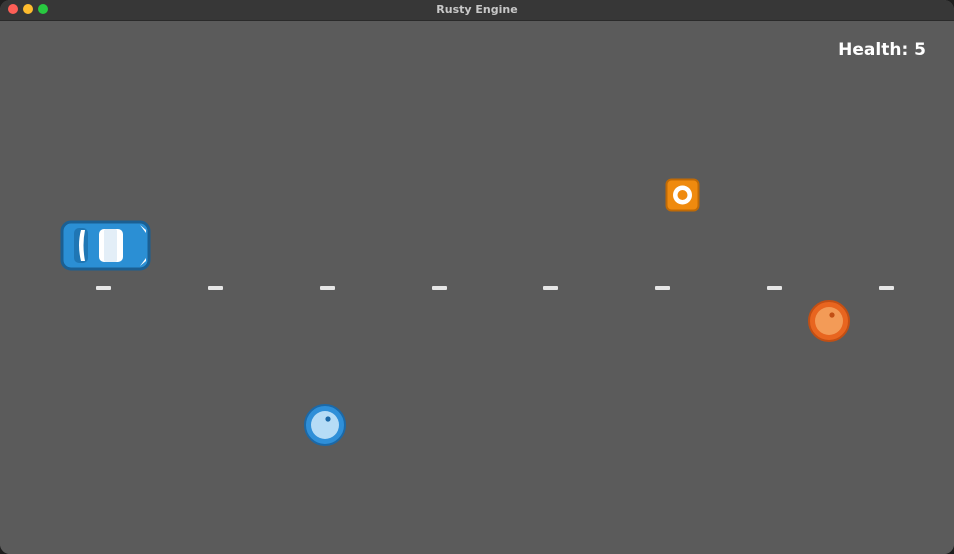  What do you see at coordinates (105, 245) in the screenshot?
I see `player-car` at bounding box center [105, 245].